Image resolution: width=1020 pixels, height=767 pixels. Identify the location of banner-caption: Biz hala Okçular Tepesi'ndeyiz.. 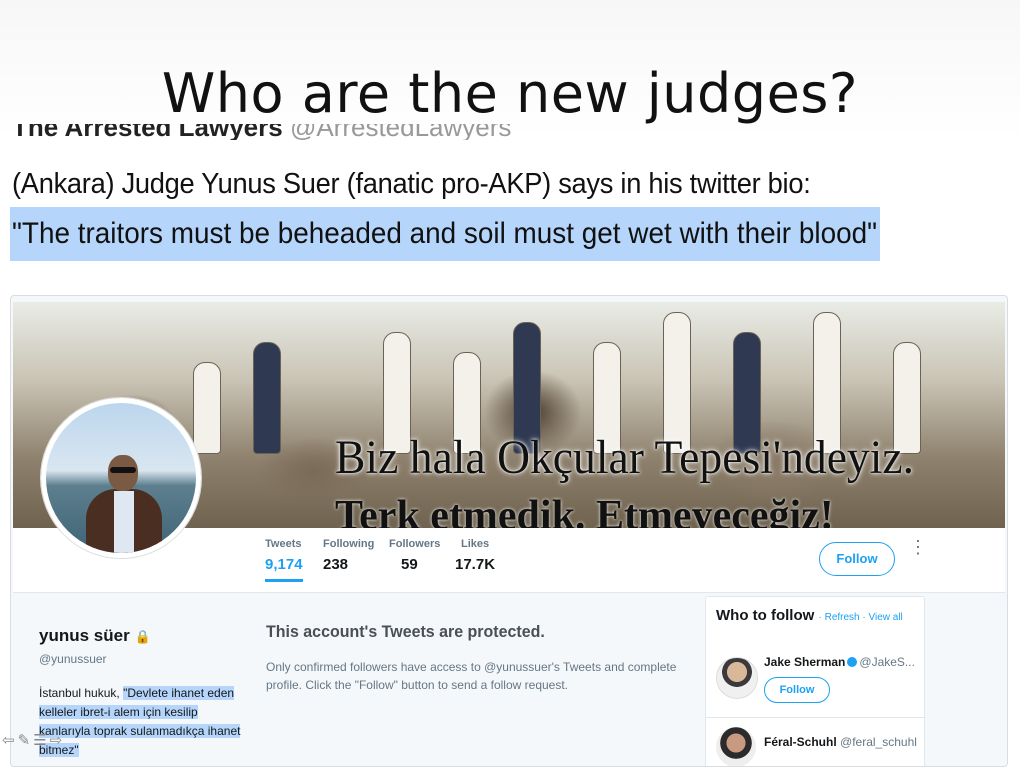
(625, 457).